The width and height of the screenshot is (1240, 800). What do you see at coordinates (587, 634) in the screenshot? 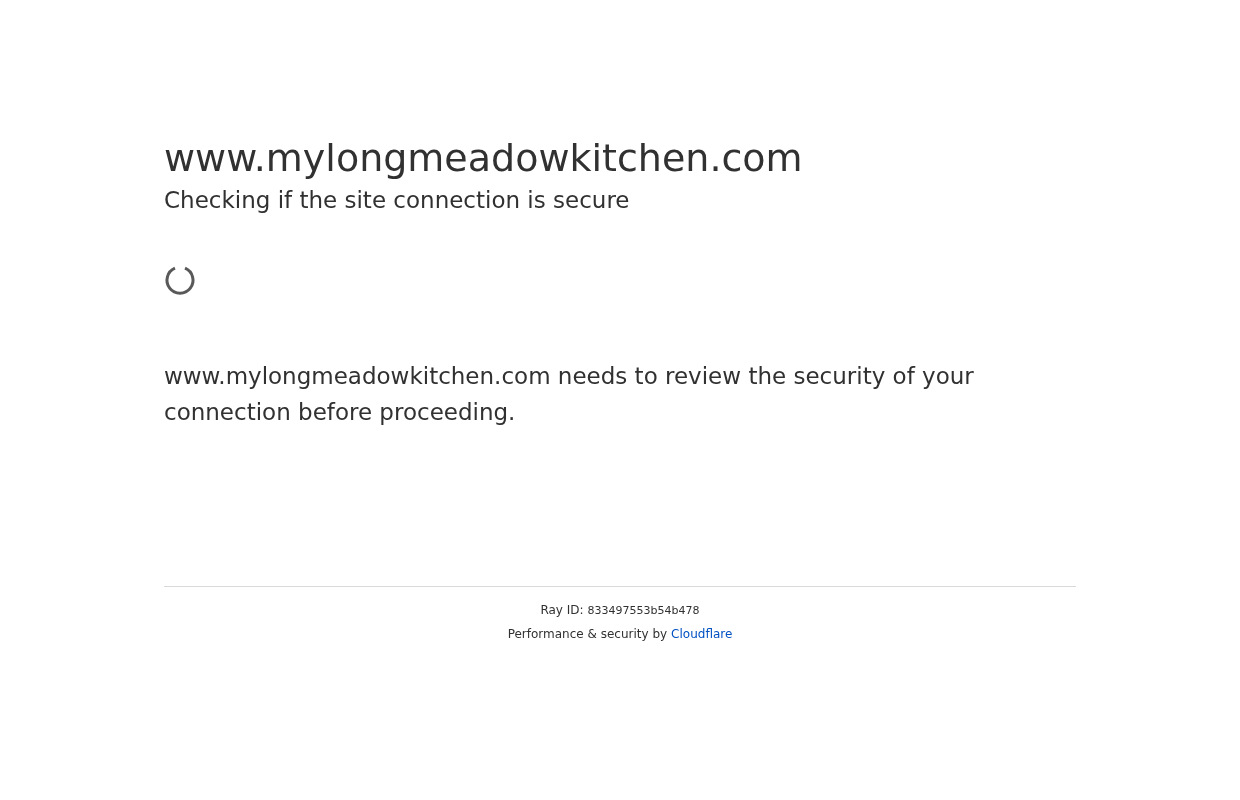
I see `performance-text: Performance & security by` at bounding box center [587, 634].